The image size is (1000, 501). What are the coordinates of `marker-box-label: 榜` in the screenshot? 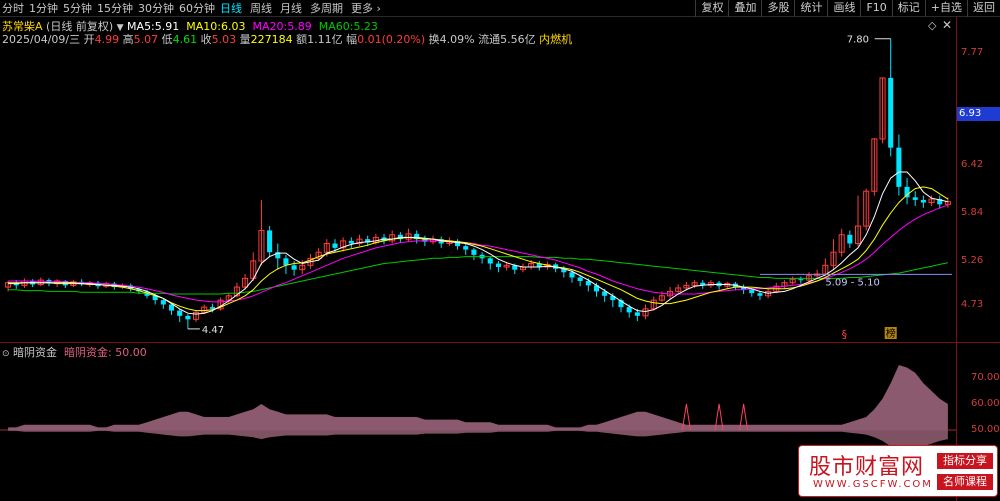 It's located at (891, 333).